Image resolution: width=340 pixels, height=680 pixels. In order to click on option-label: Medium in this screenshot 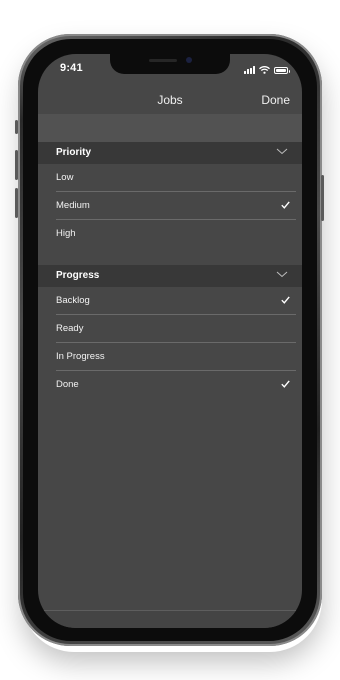, I will do `click(73, 205)`.